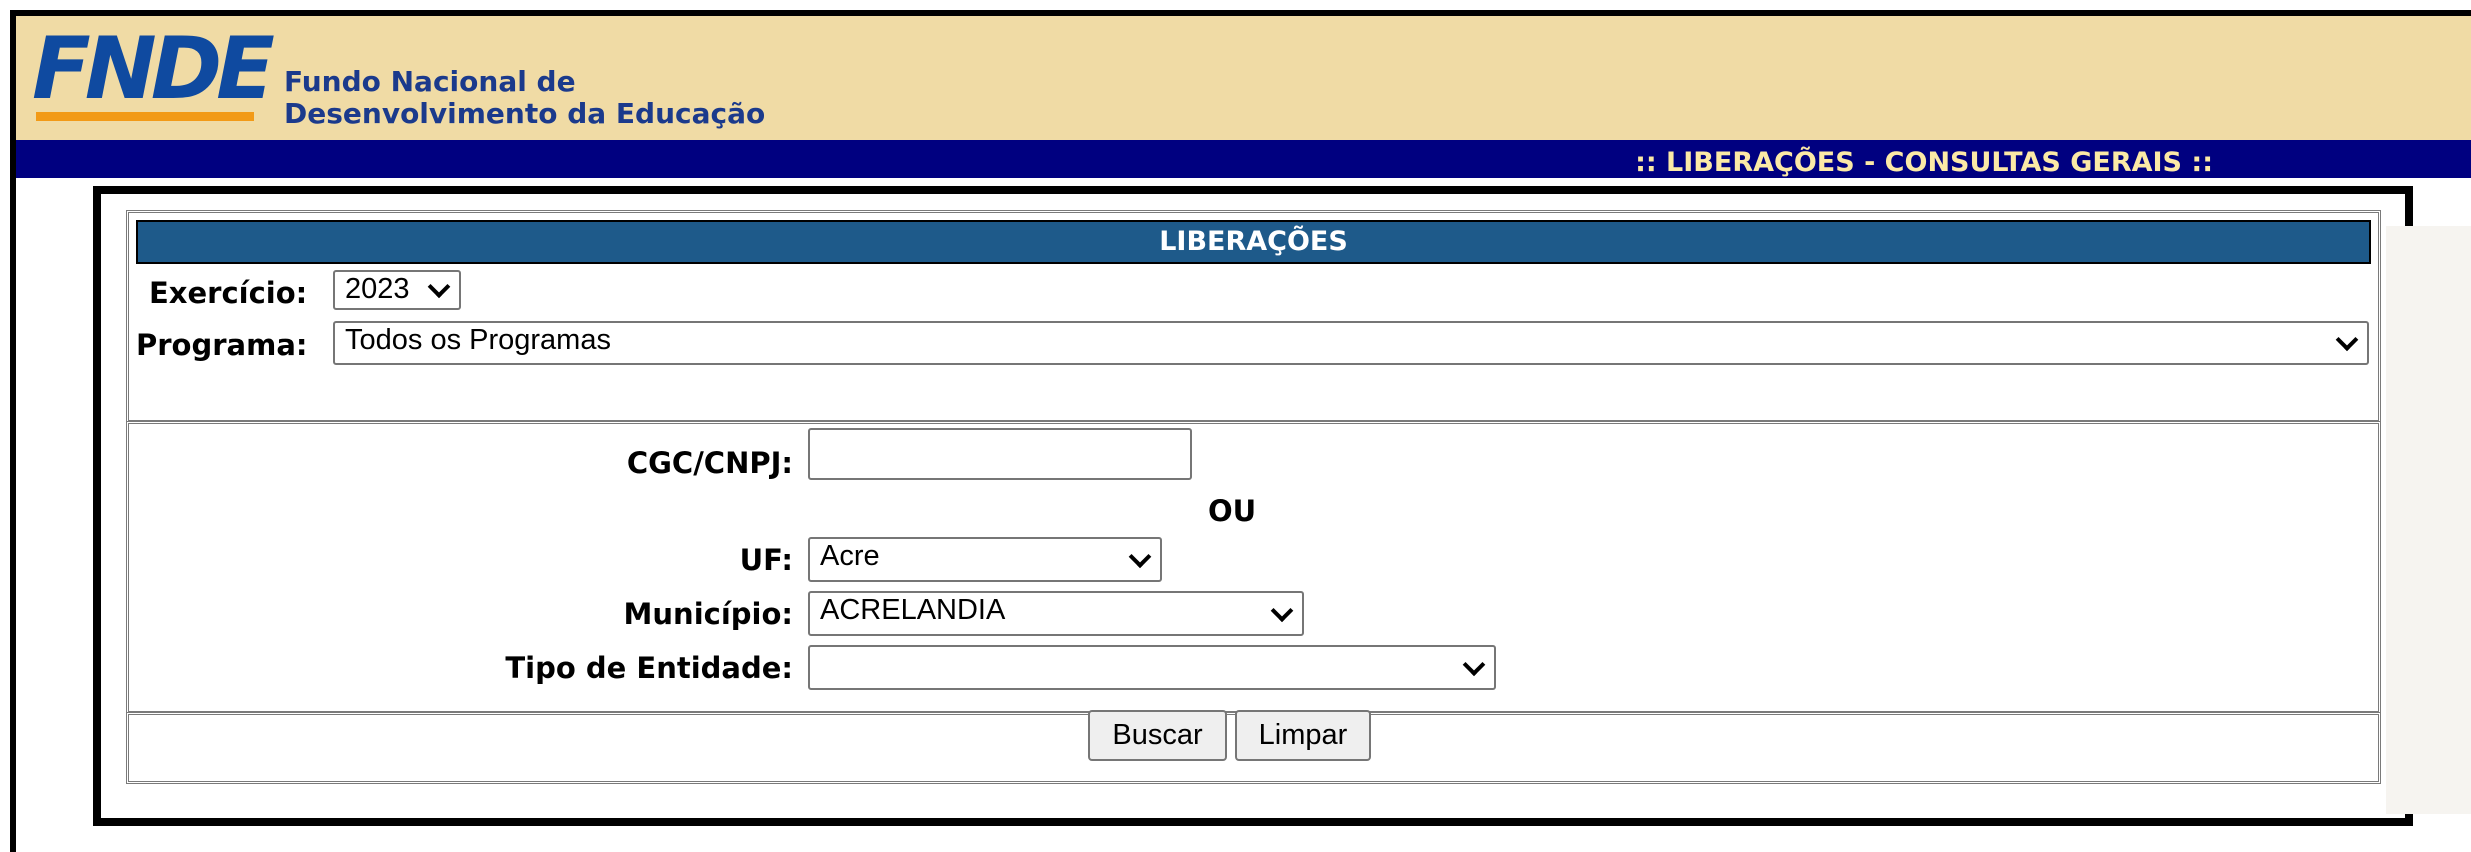 Image resolution: width=2471 pixels, height=852 pixels. I want to click on tipo-entidade-select, so click(1152, 667).